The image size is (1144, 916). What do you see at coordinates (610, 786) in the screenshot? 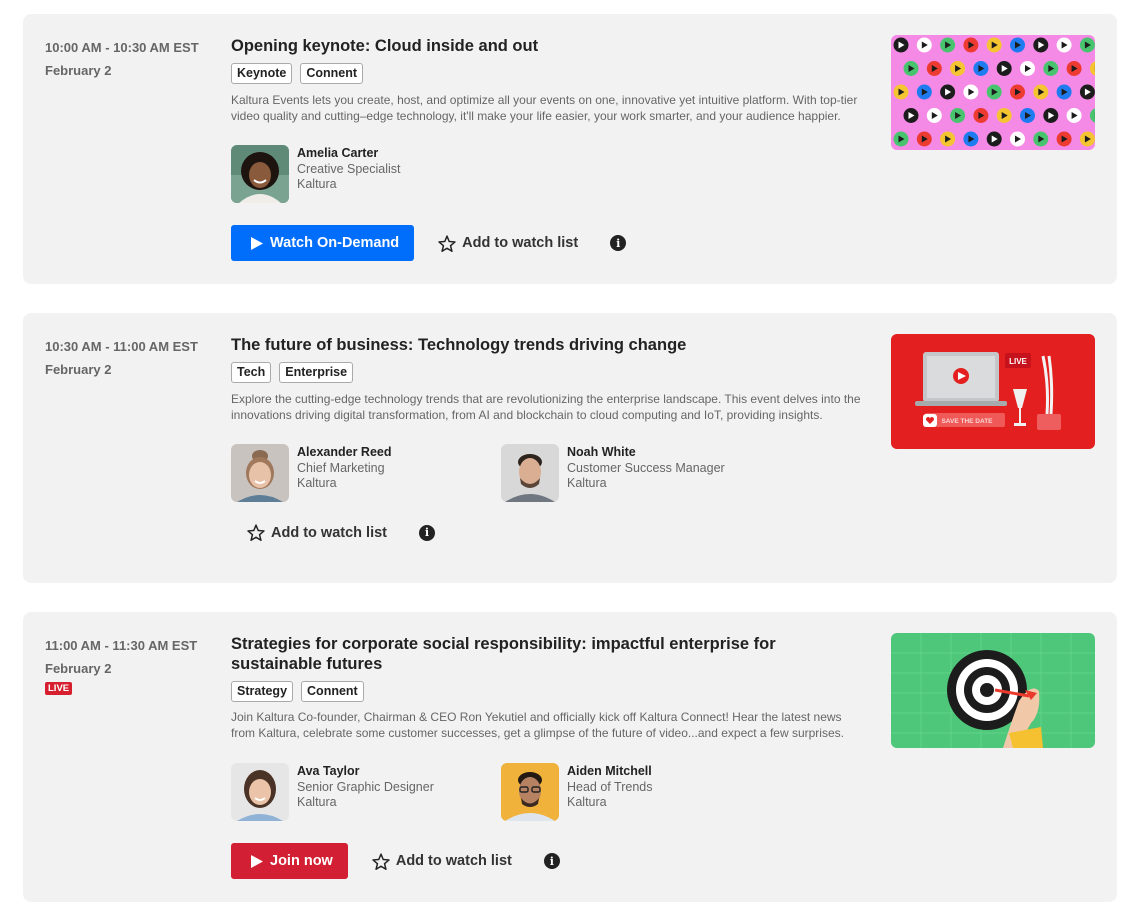
I see `speaker-role: Head of Trends` at bounding box center [610, 786].